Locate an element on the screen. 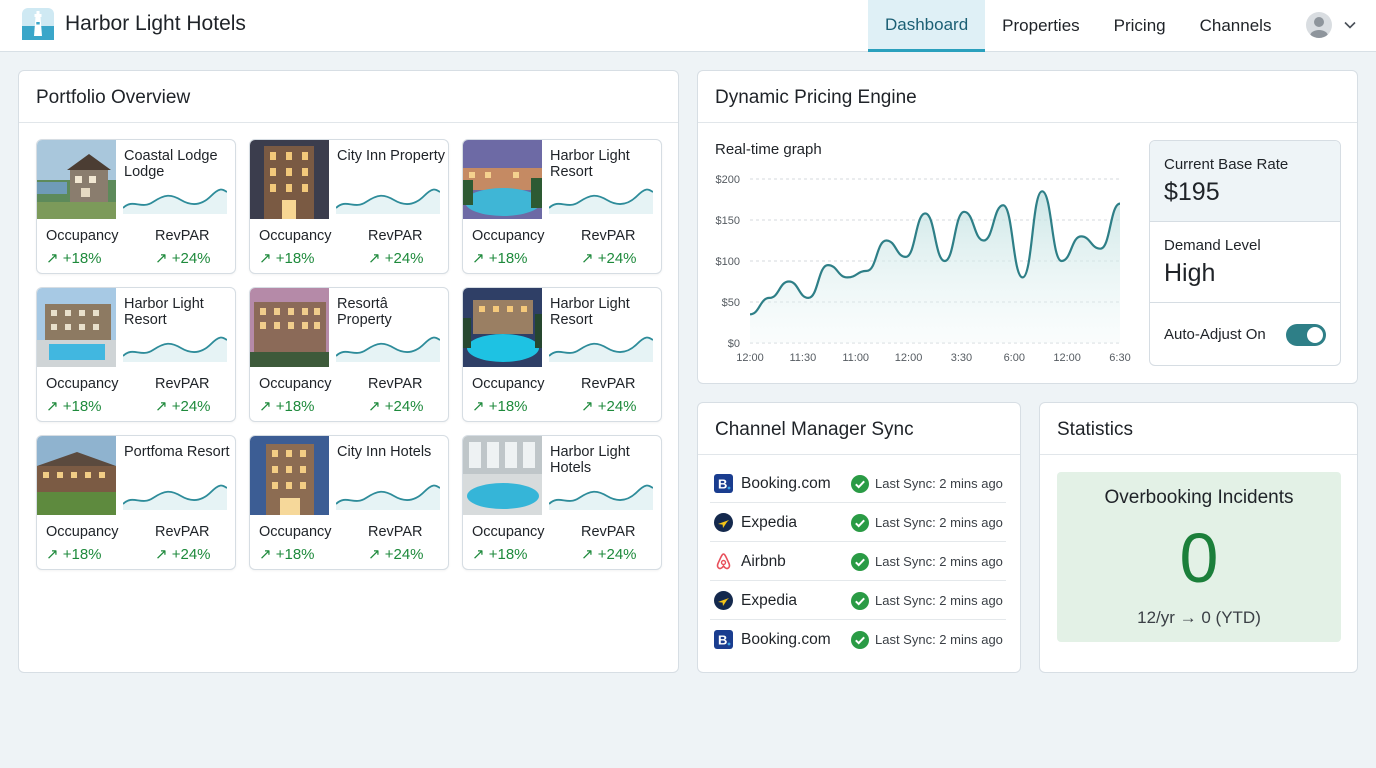  x-tick-label: 6:00 is located at coordinates (1014, 358).